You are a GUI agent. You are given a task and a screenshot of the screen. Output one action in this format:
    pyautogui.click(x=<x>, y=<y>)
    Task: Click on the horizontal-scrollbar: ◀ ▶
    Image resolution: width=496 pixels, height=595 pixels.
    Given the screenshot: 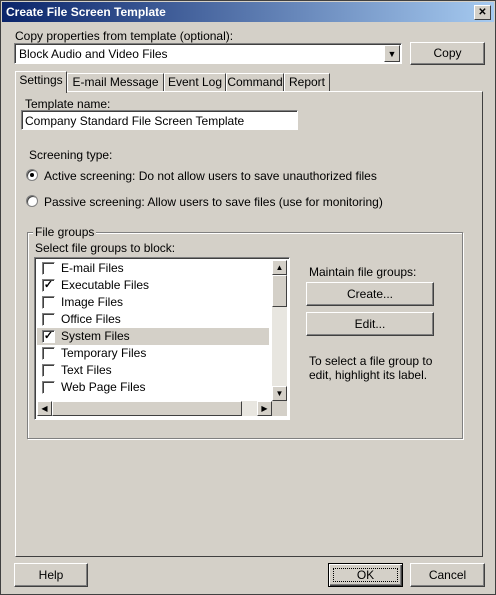 What is the action you would take?
    pyautogui.click(x=154, y=408)
    